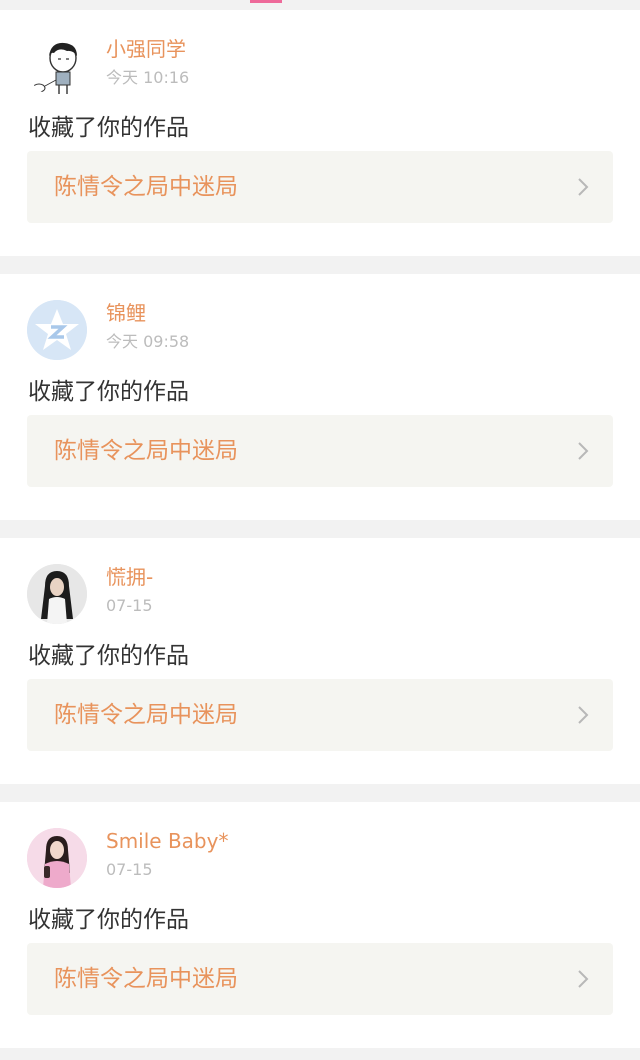 The width and height of the screenshot is (640, 1060). I want to click on tab-indicator, so click(266, 1).